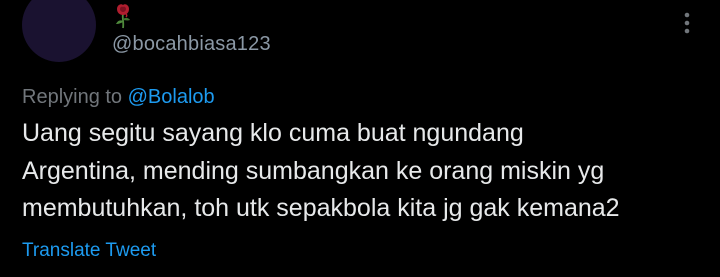 This screenshot has width=720, height=277. I want to click on avatar, so click(59, 31).